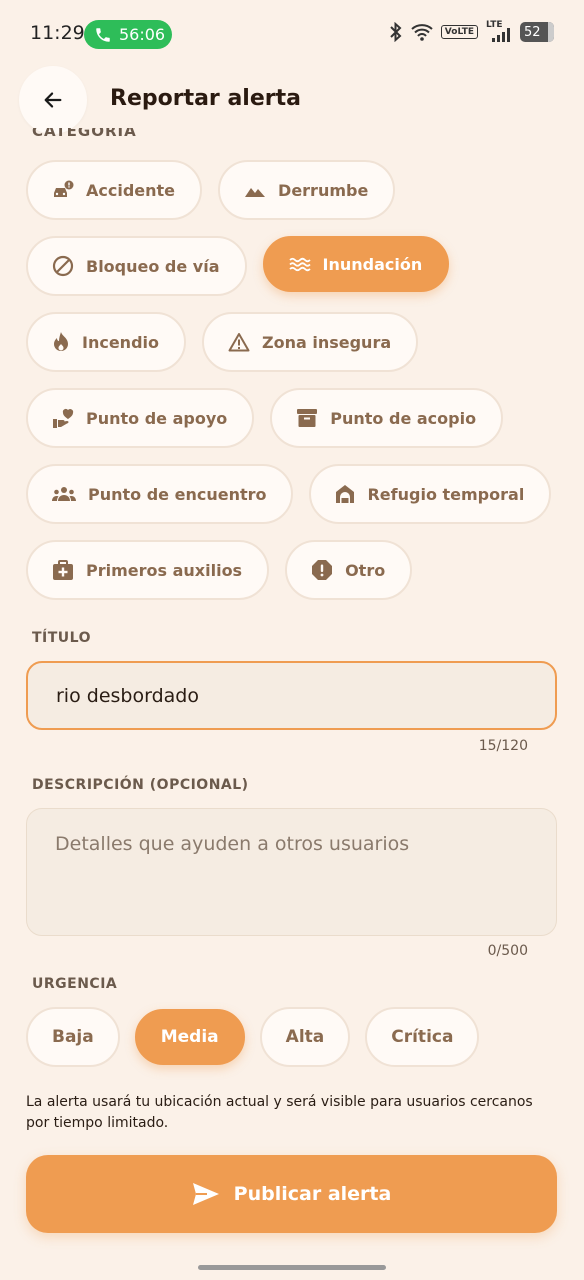  I want to click on helping-hand-icon, so click(63, 418).